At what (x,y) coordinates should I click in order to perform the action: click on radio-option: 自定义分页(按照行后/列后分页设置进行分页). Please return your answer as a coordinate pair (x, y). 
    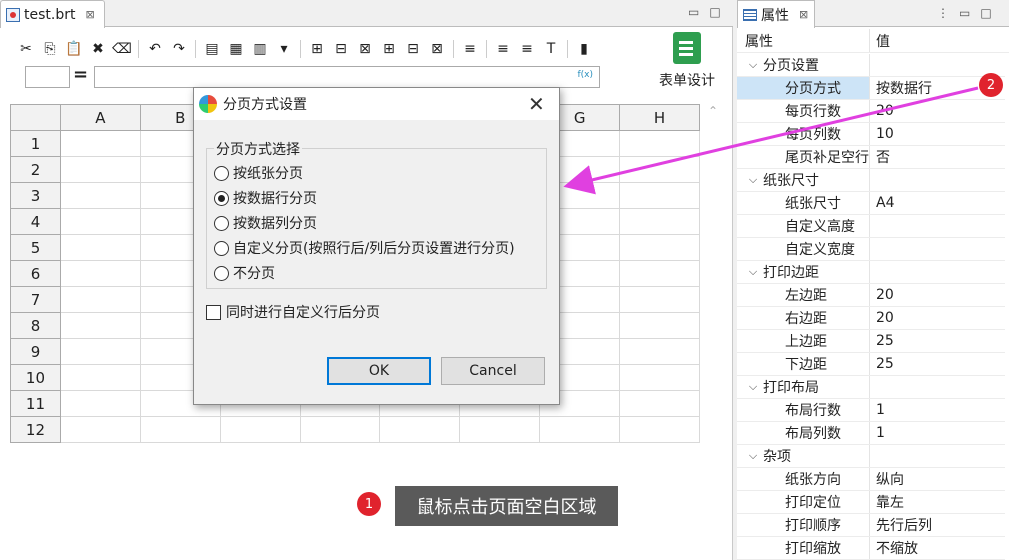
    Looking at the image, I should click on (364, 248).